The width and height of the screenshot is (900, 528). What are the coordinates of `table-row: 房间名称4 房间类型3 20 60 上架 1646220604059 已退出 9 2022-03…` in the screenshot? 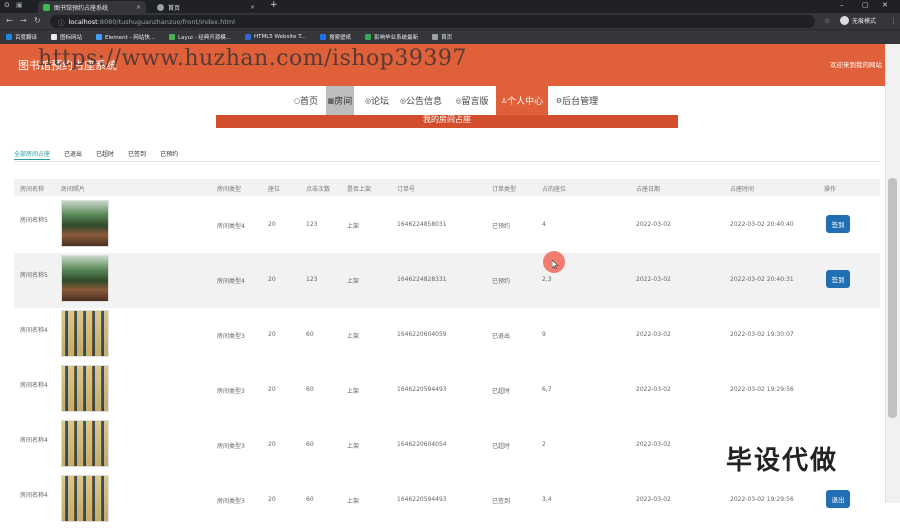 It's located at (447, 335).